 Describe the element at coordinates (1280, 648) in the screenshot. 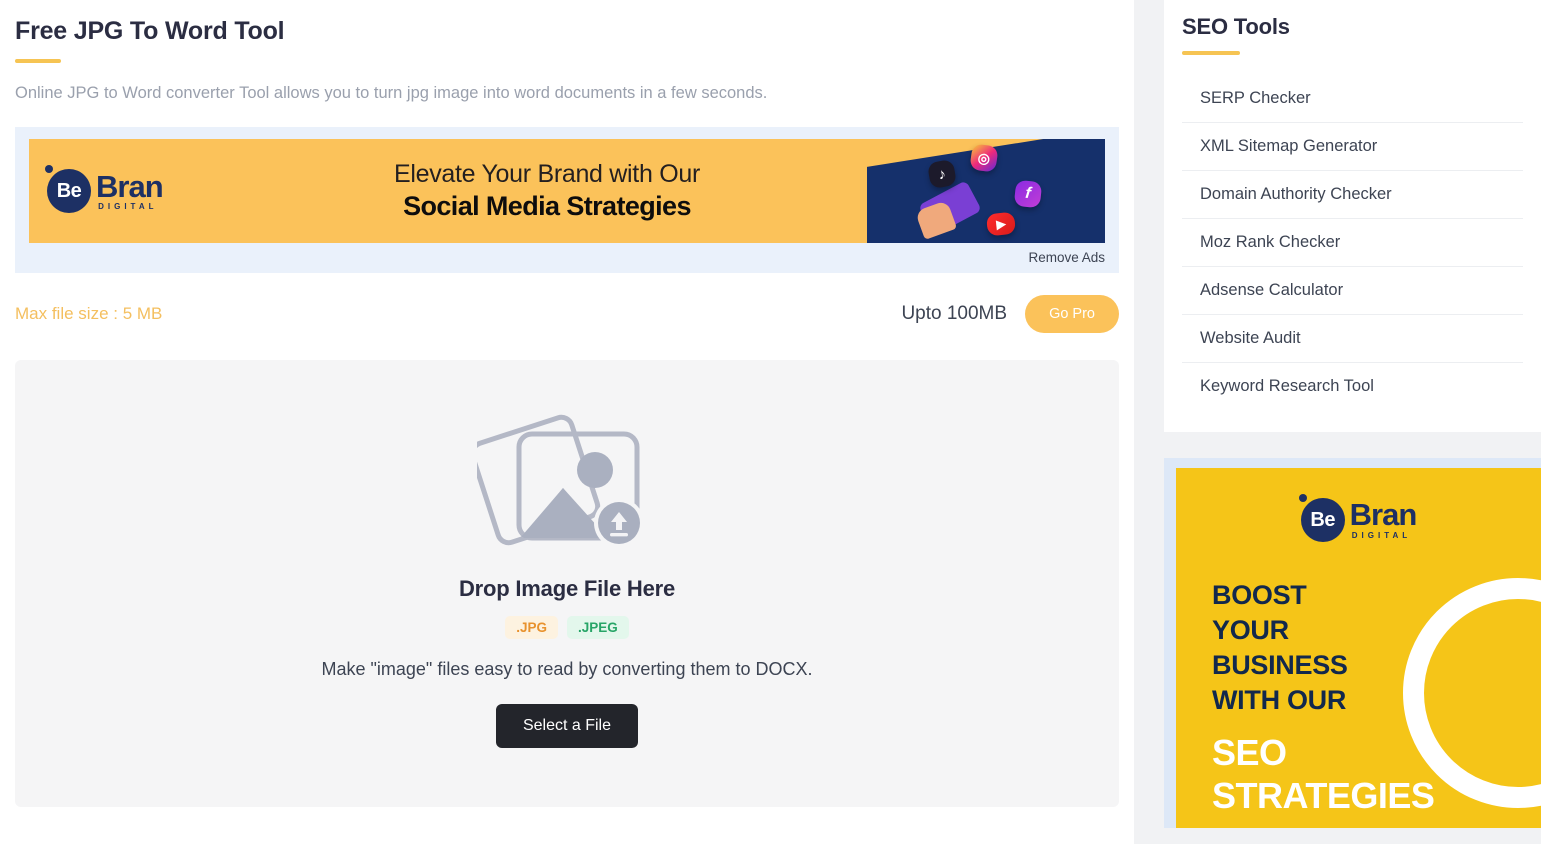

I see `sidebar-ad-headline: BOOST YOUR BUSINESS WITH OUR` at that location.